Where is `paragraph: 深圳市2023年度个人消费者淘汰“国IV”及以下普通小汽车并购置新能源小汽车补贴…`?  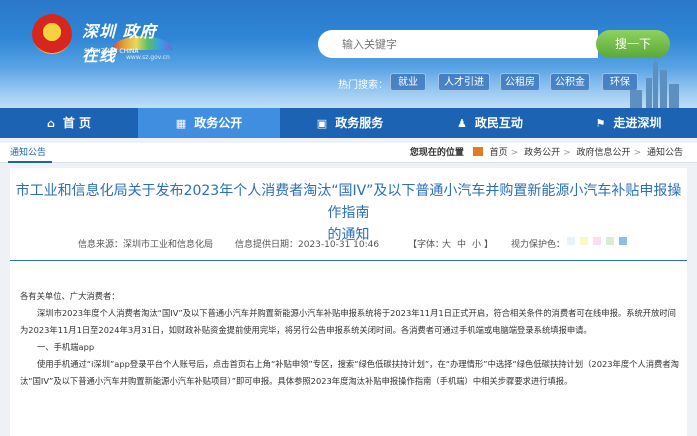
paragraph: 深圳市2023年度个人消费者淘汰“国IV”及以下普通小汽车并购置新能源小汽车补贴… is located at coordinates (348, 321).